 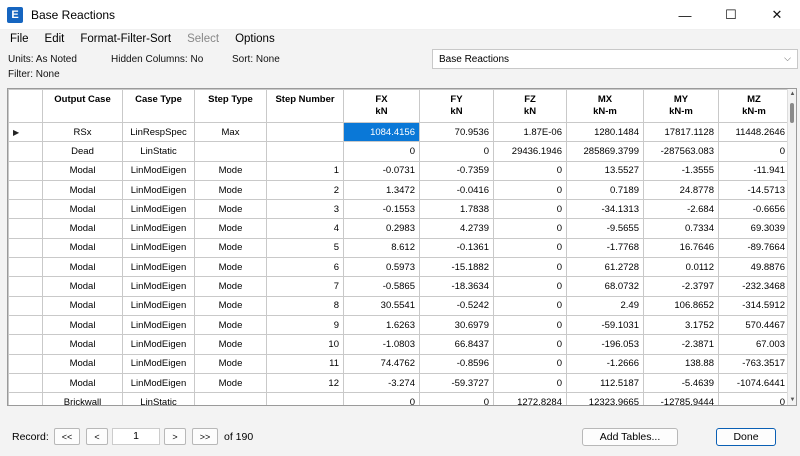 I want to click on table-cell: -14.5713, so click(x=754, y=190).